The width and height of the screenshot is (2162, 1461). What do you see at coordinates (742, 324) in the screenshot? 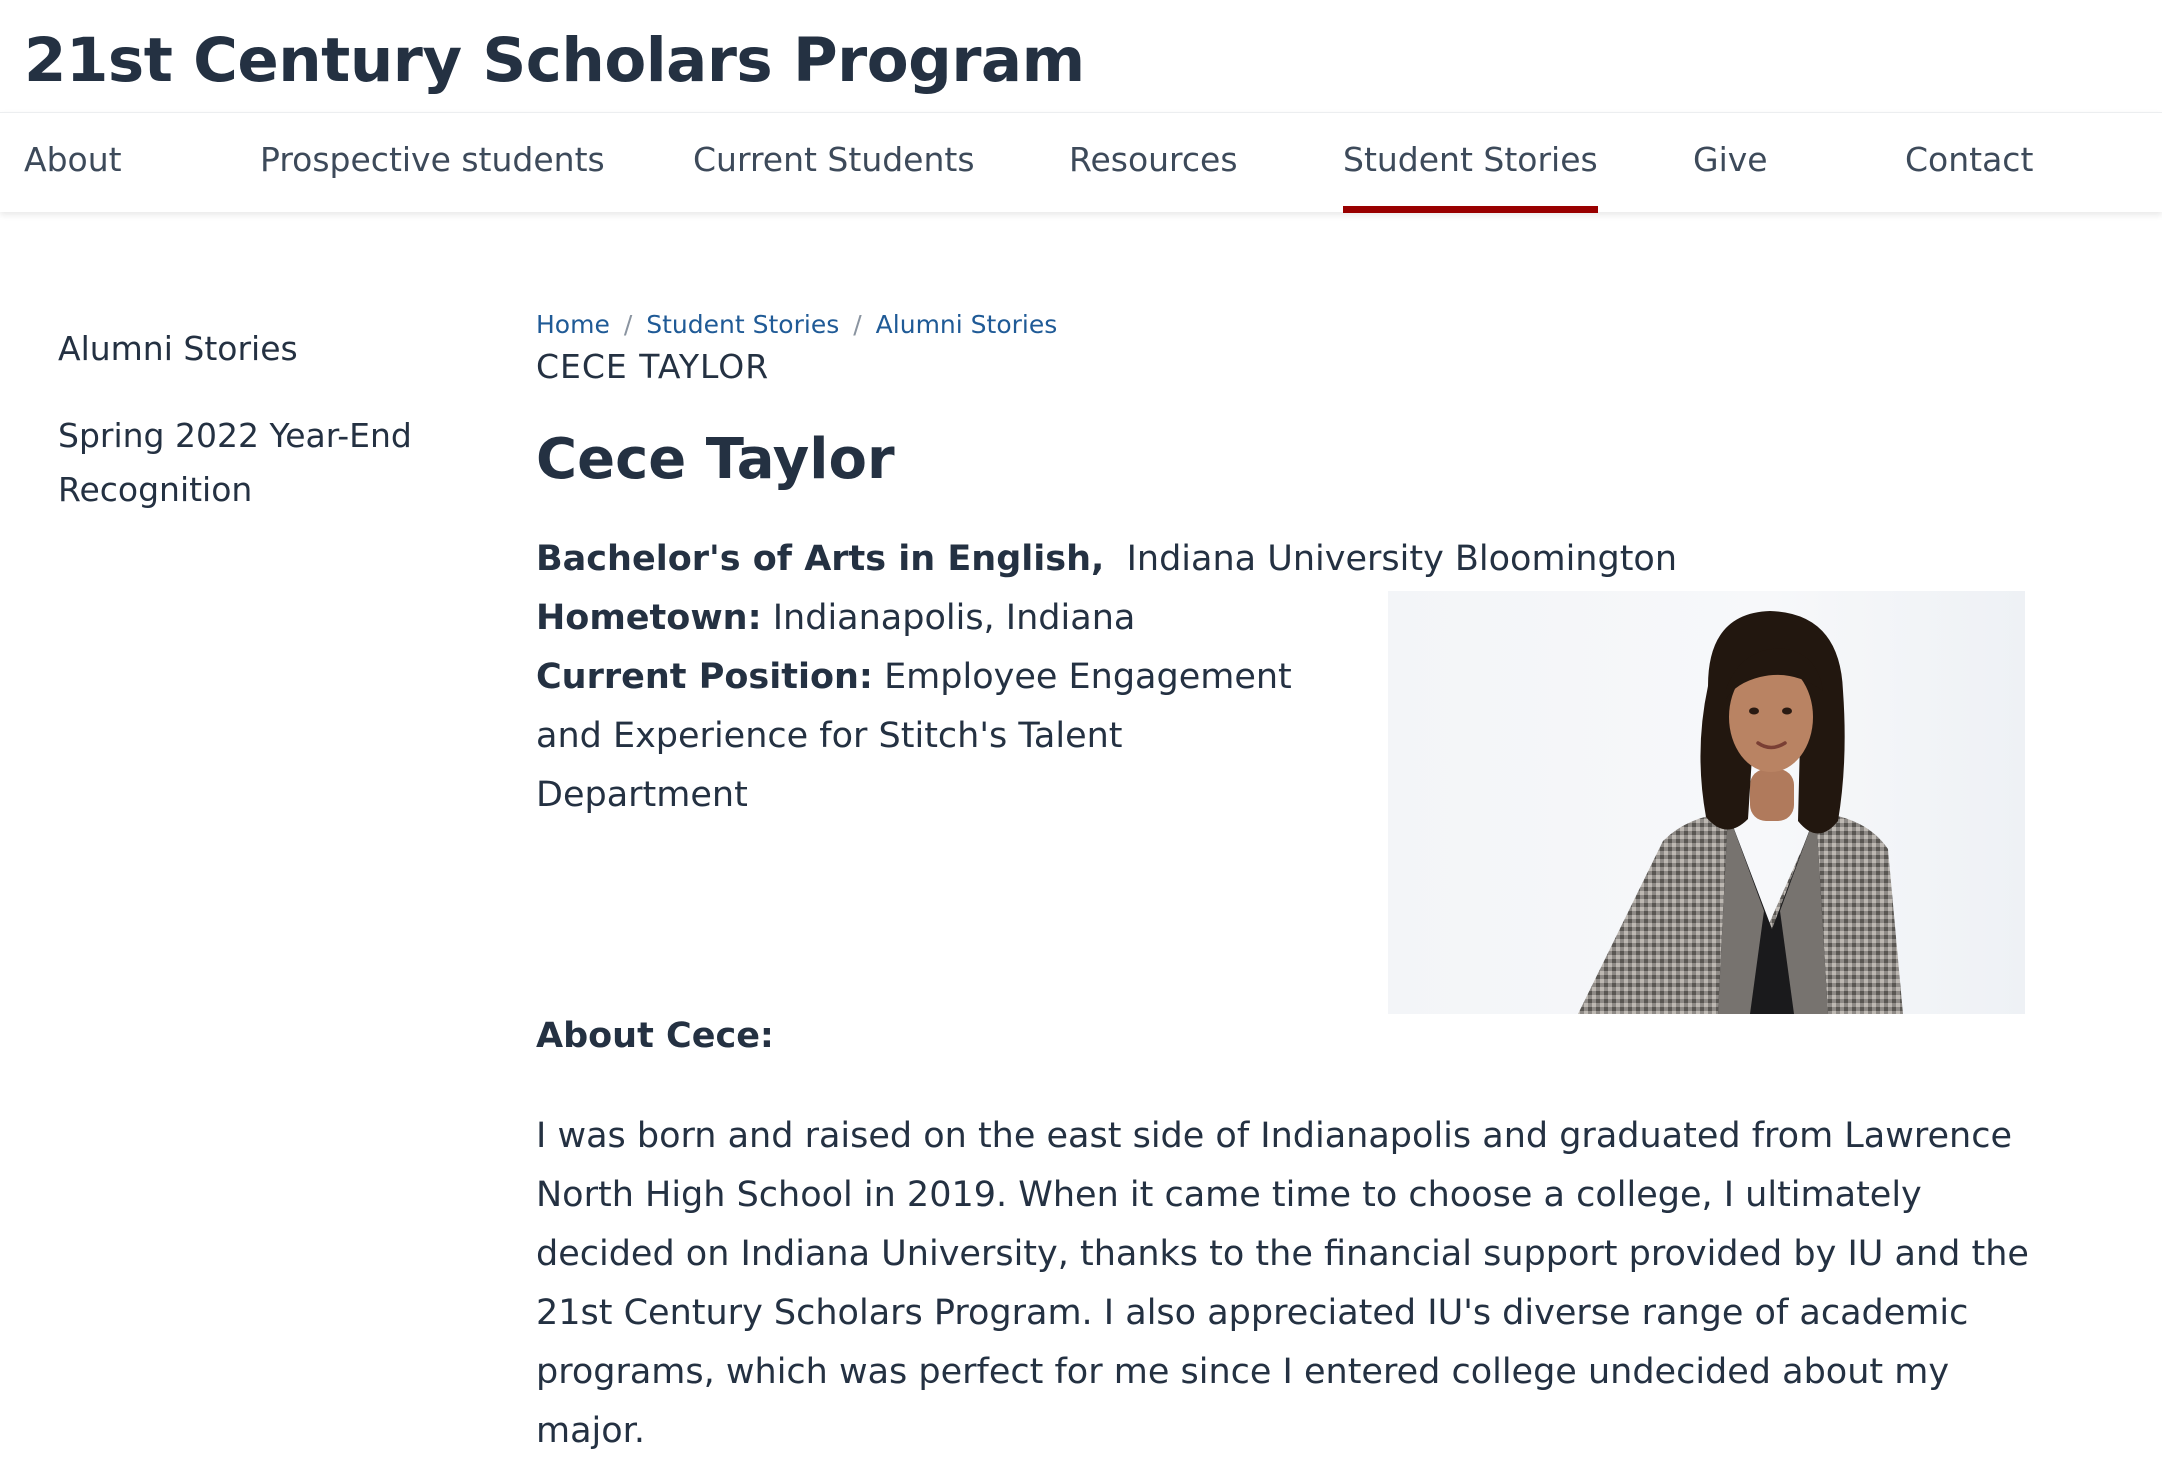
I see `breadcrumb-student-stories: Student Stories` at bounding box center [742, 324].